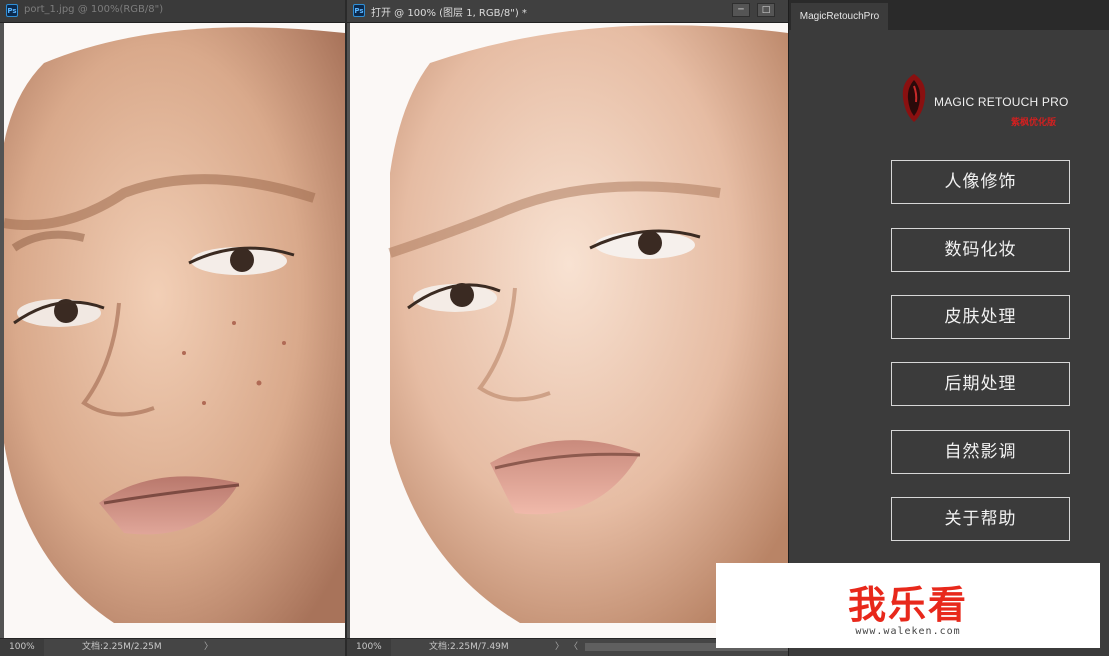  Describe the element at coordinates (1001, 102) in the screenshot. I see `brand-title: MAGIC RETOUCH PRO` at that location.